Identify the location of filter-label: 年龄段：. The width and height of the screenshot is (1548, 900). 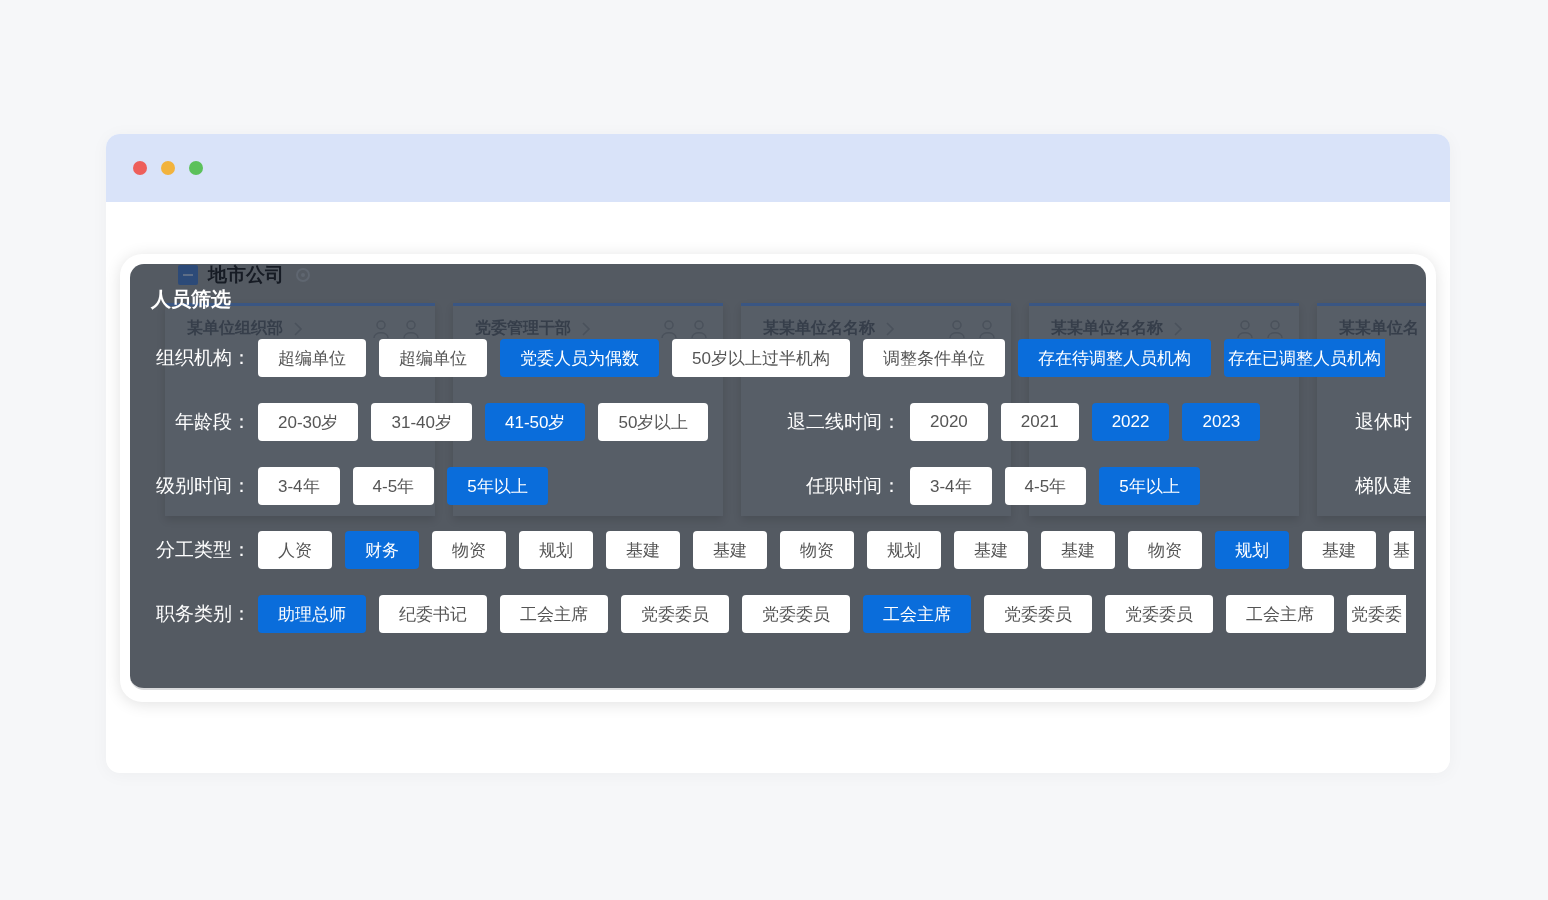
(212, 422).